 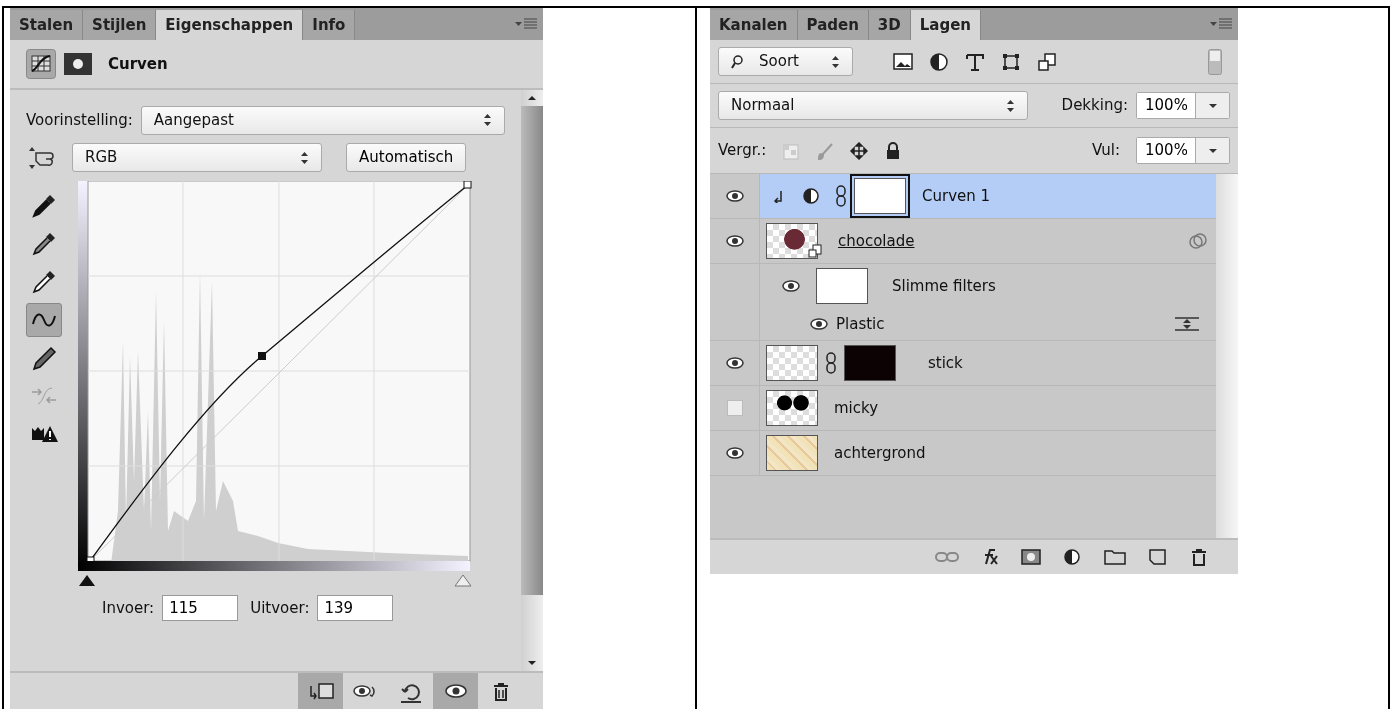 I want to click on panel-tab: Kanalen, so click(x=754, y=25).